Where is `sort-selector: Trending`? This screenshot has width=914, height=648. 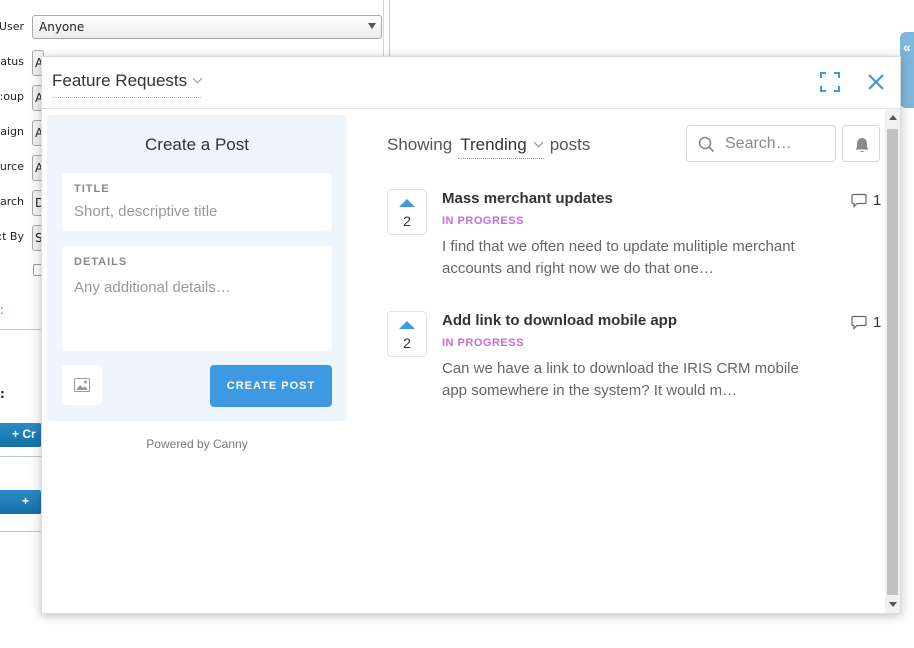
sort-selector: Trending is located at coordinates (501, 147).